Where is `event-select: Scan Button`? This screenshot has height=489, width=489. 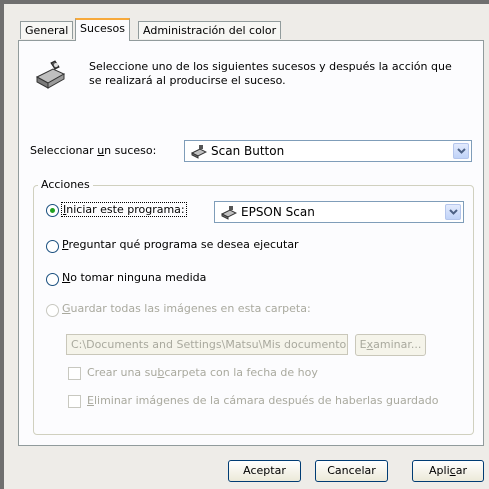
event-select: Scan Button is located at coordinates (328, 151).